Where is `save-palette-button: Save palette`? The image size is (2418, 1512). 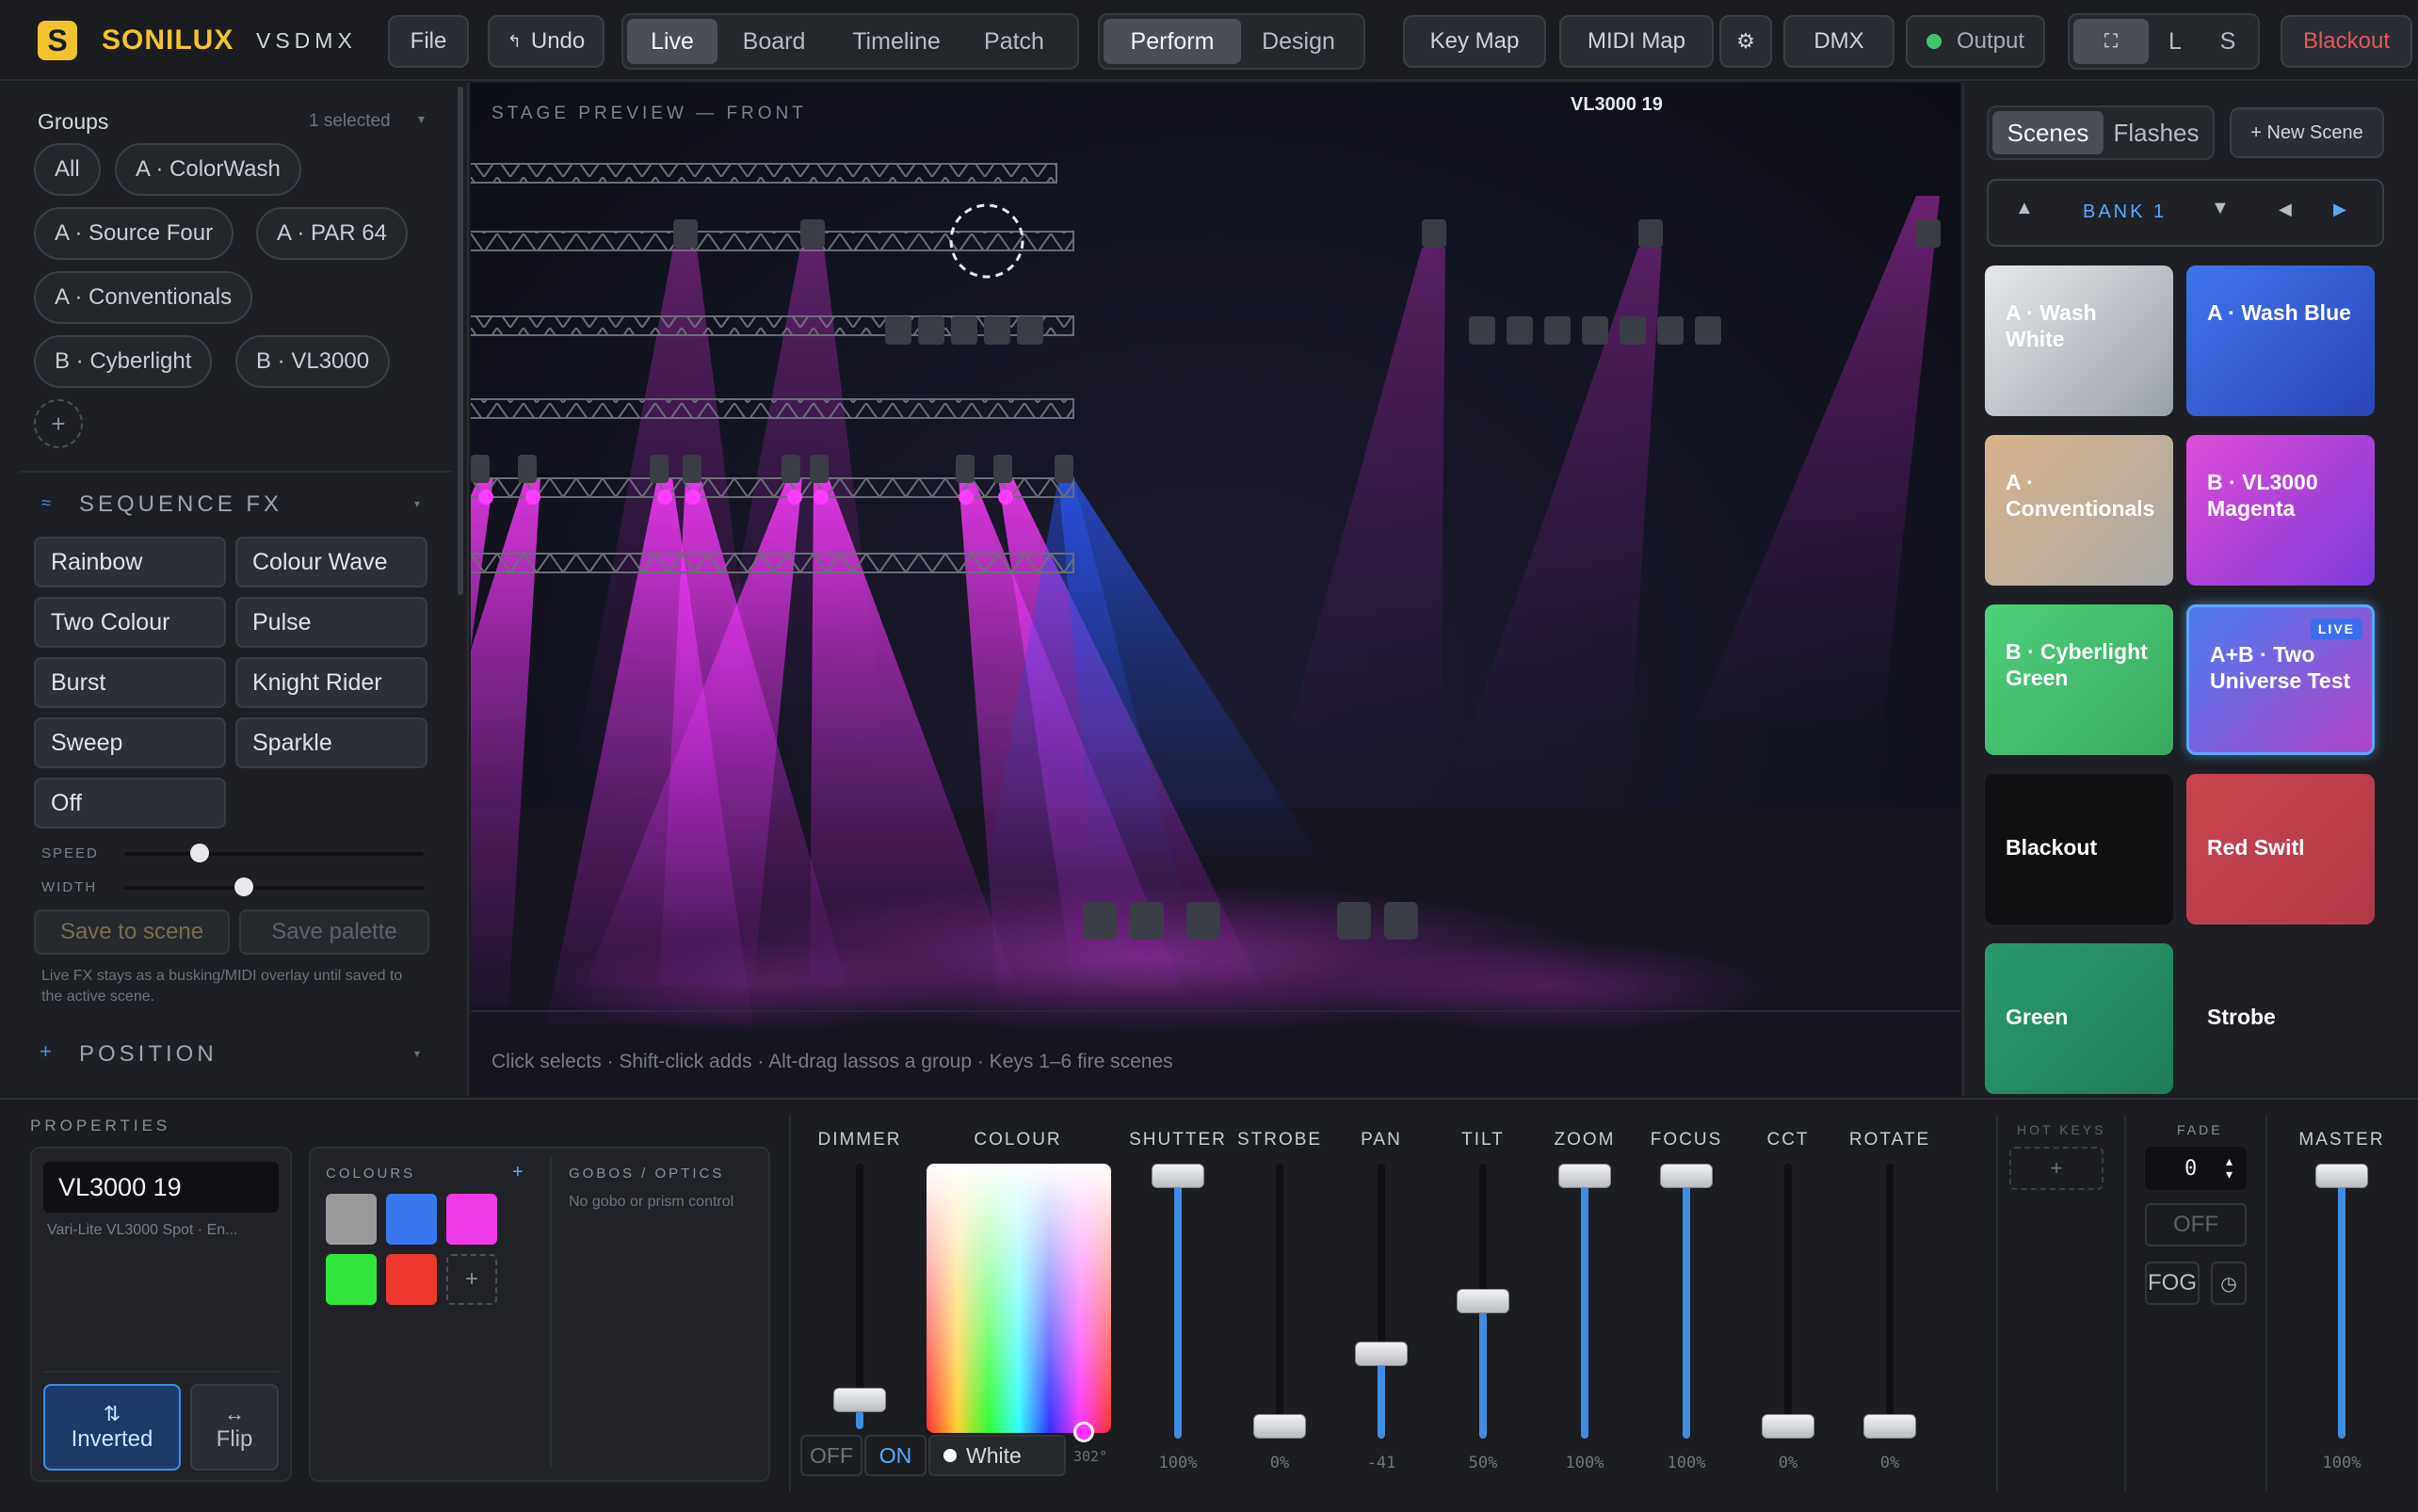
save-palette-button: Save palette is located at coordinates (334, 932).